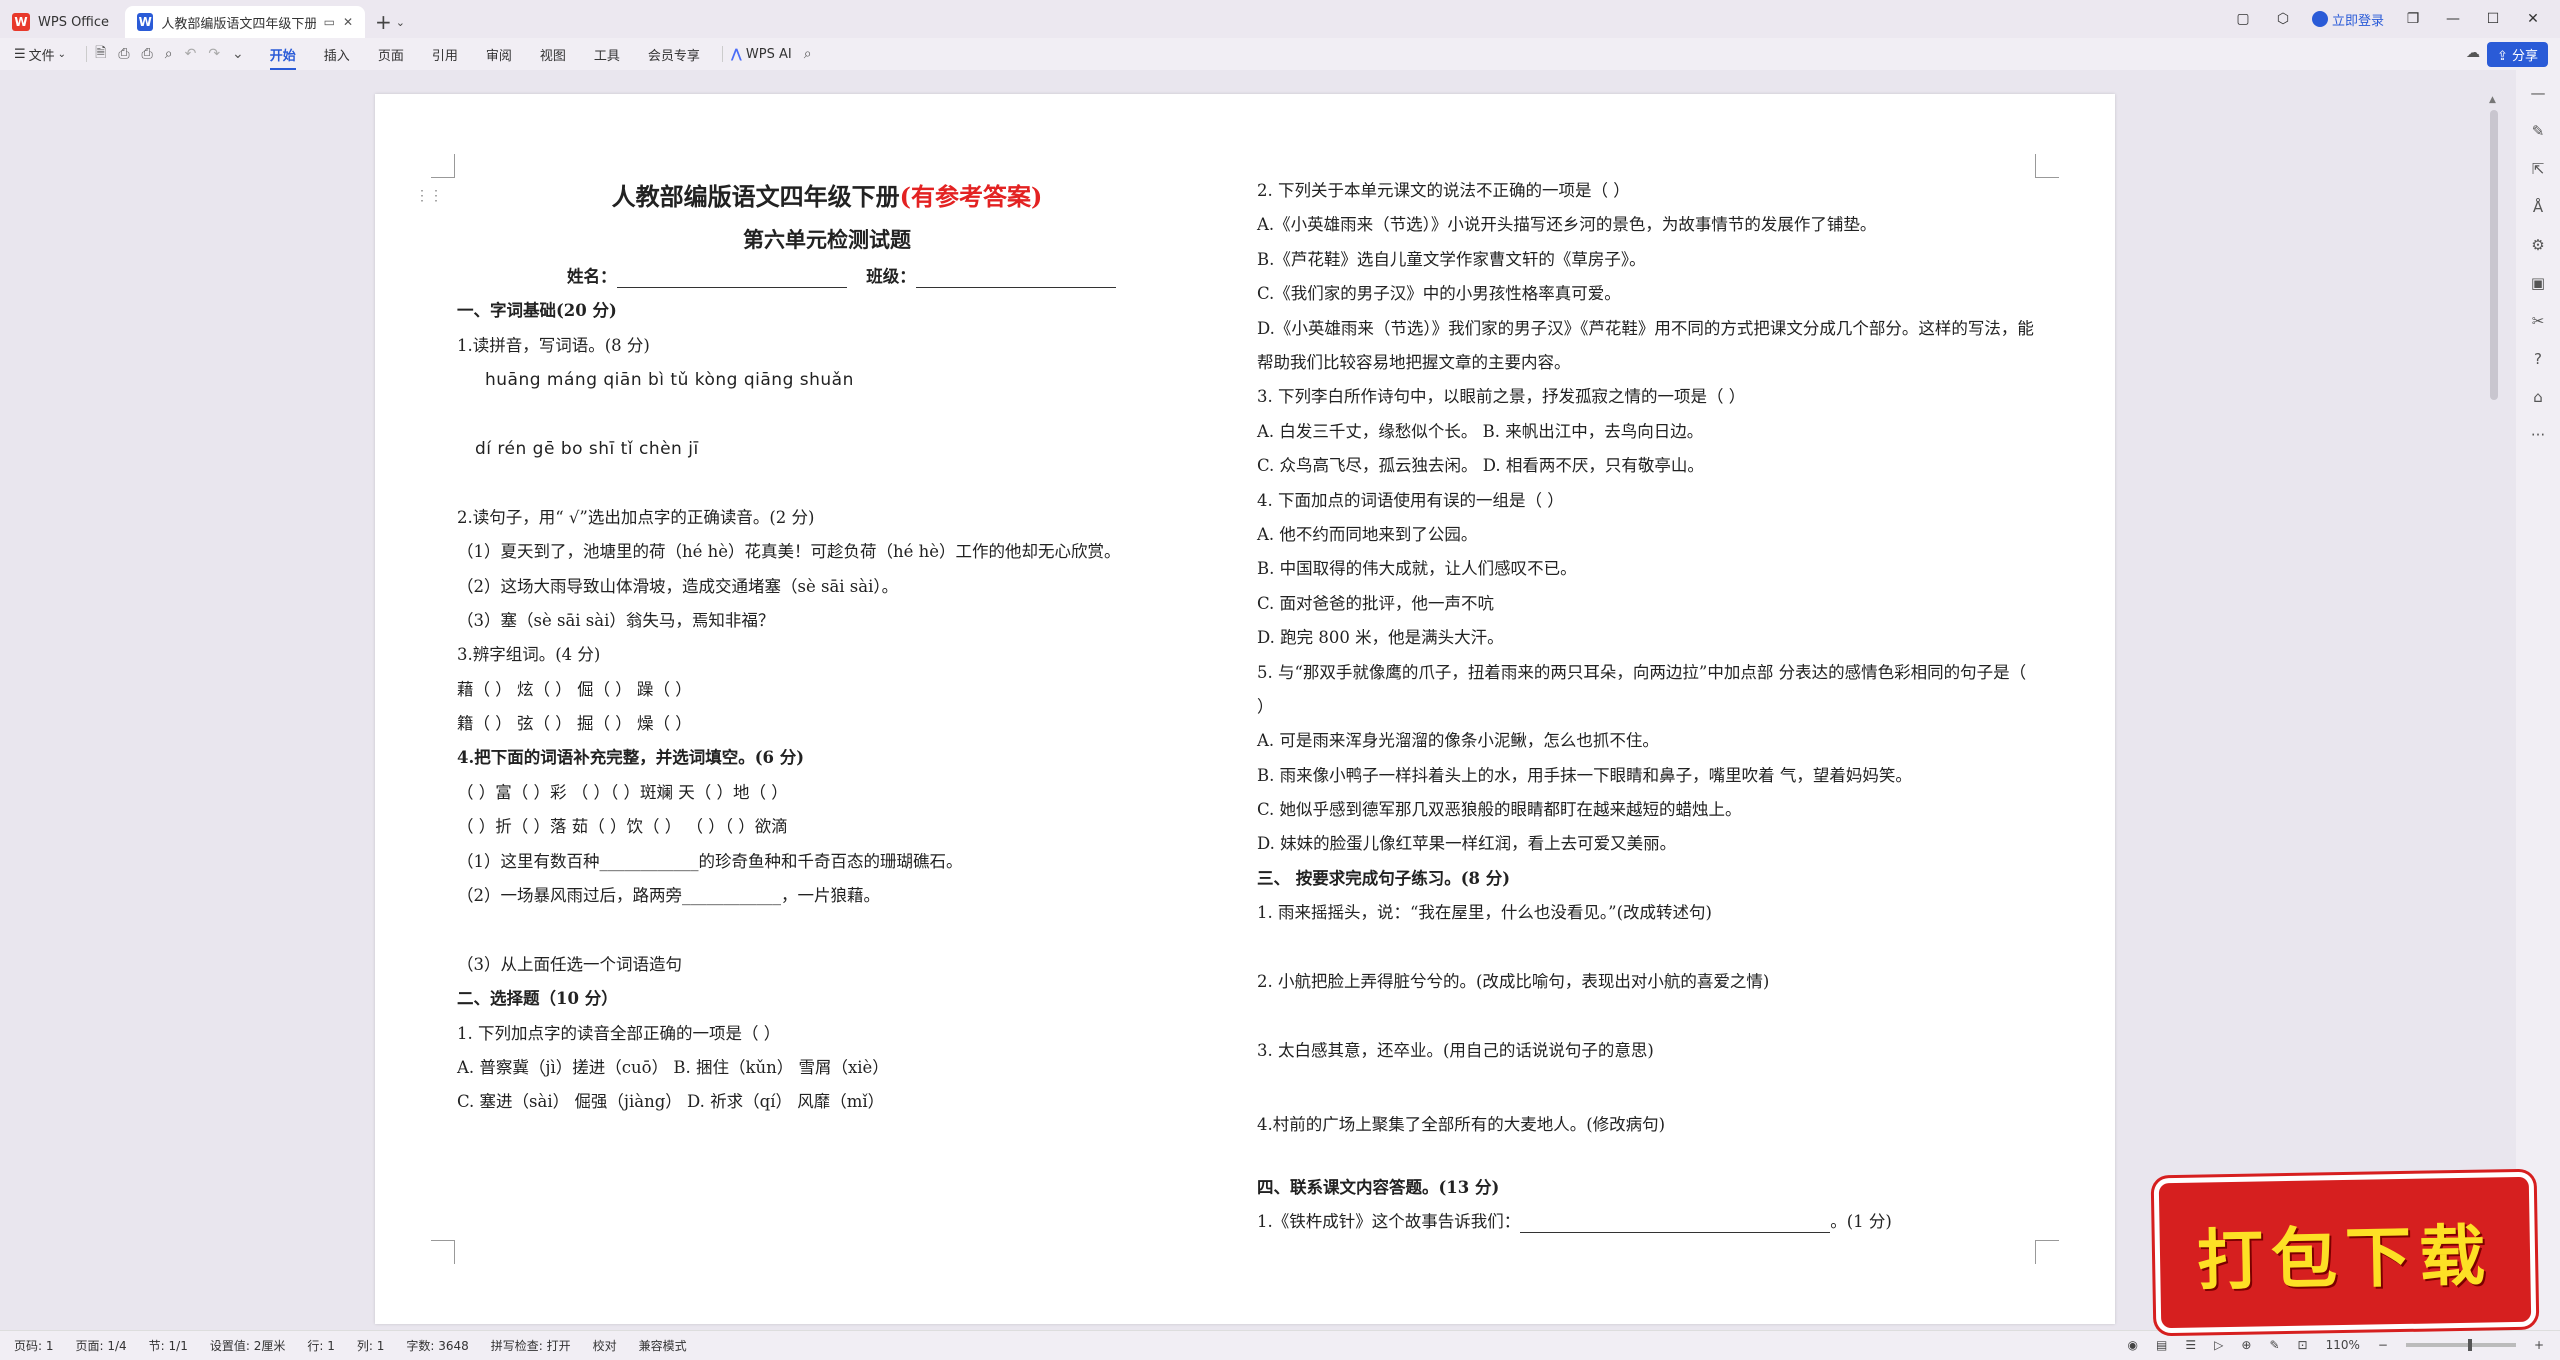  Describe the element at coordinates (2383, 1345) in the screenshot. I see `zoom-out-icon: −` at that location.